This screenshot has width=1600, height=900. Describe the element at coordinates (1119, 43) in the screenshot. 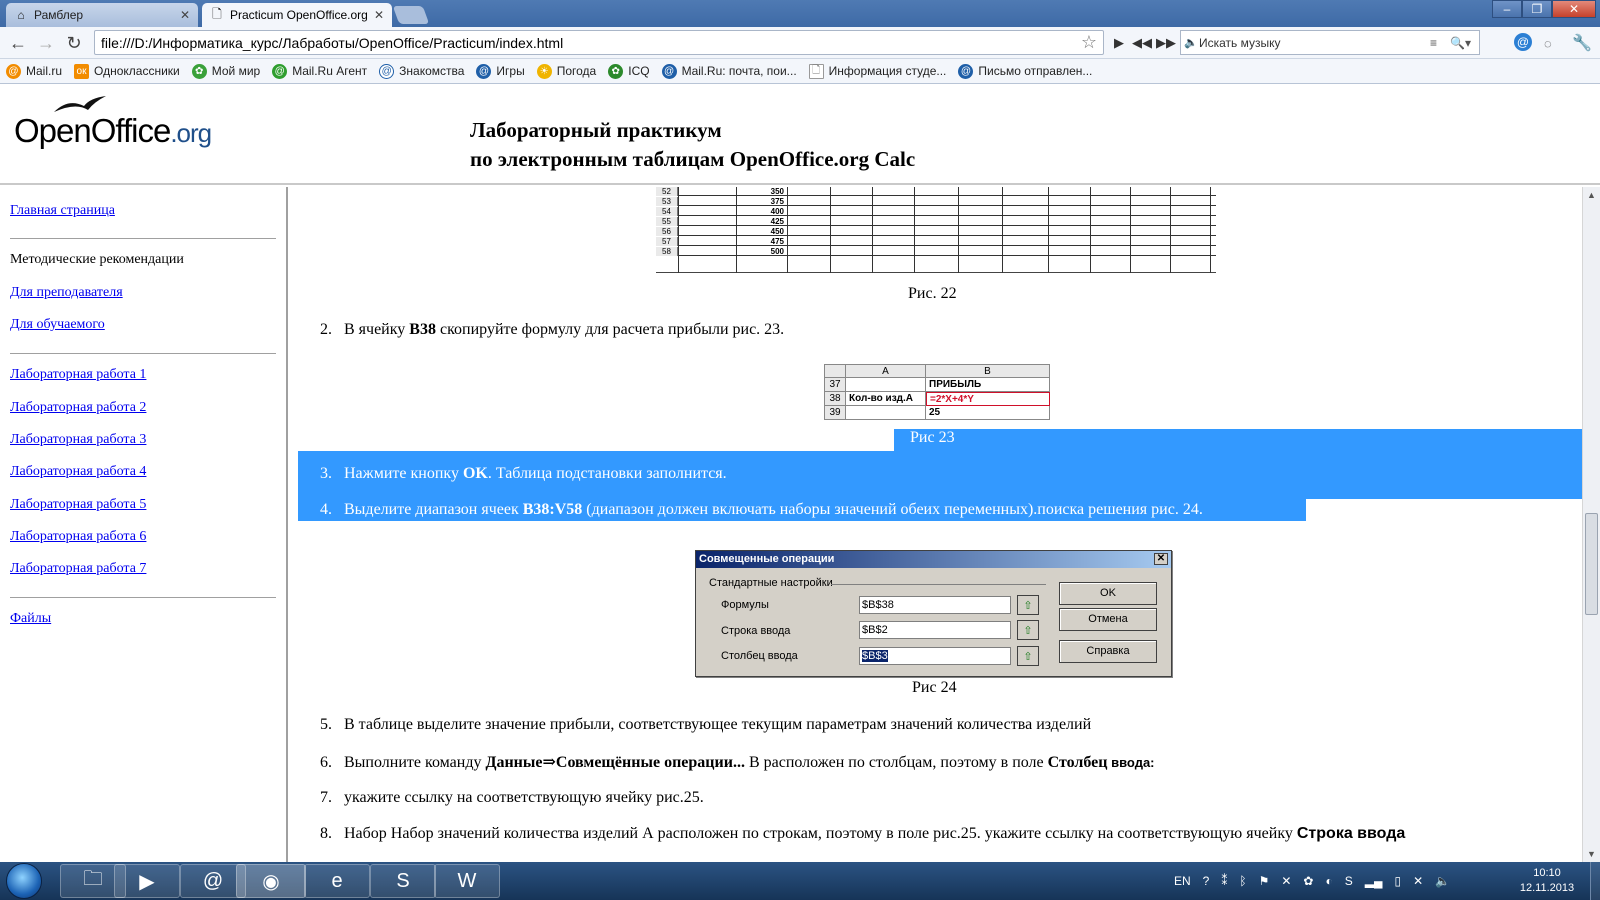

I see `play-icon: ▶` at that location.